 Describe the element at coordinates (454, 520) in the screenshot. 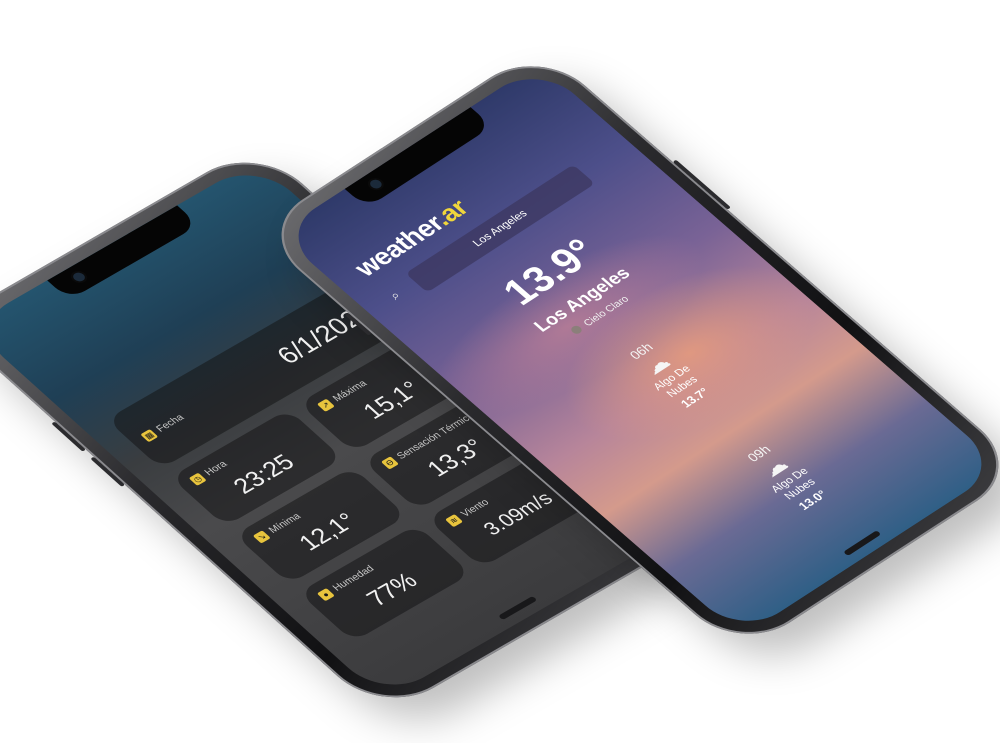

I see `wind-icon: ≋` at that location.